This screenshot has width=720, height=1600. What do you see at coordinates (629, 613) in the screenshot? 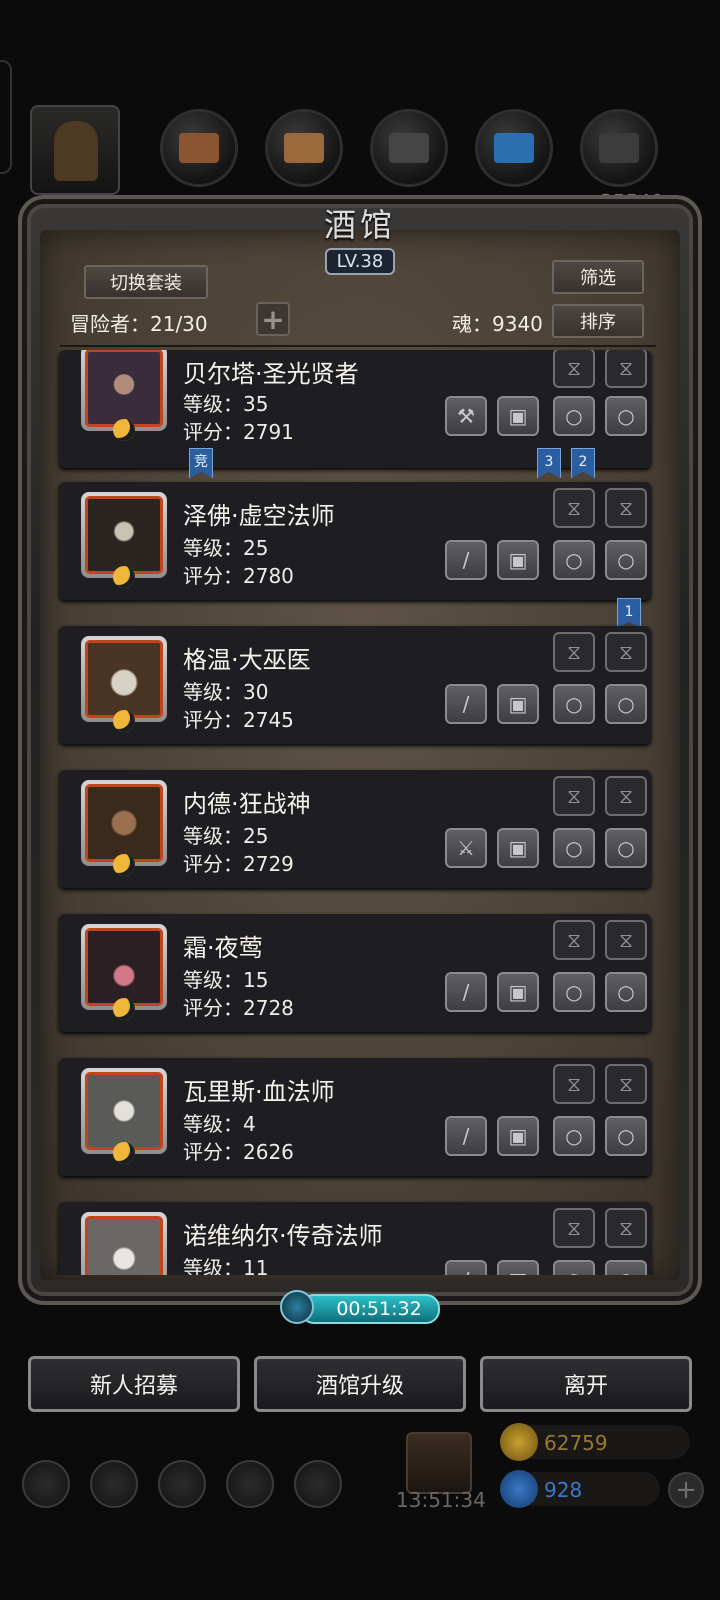
I see `rank-flag: 1` at bounding box center [629, 613].